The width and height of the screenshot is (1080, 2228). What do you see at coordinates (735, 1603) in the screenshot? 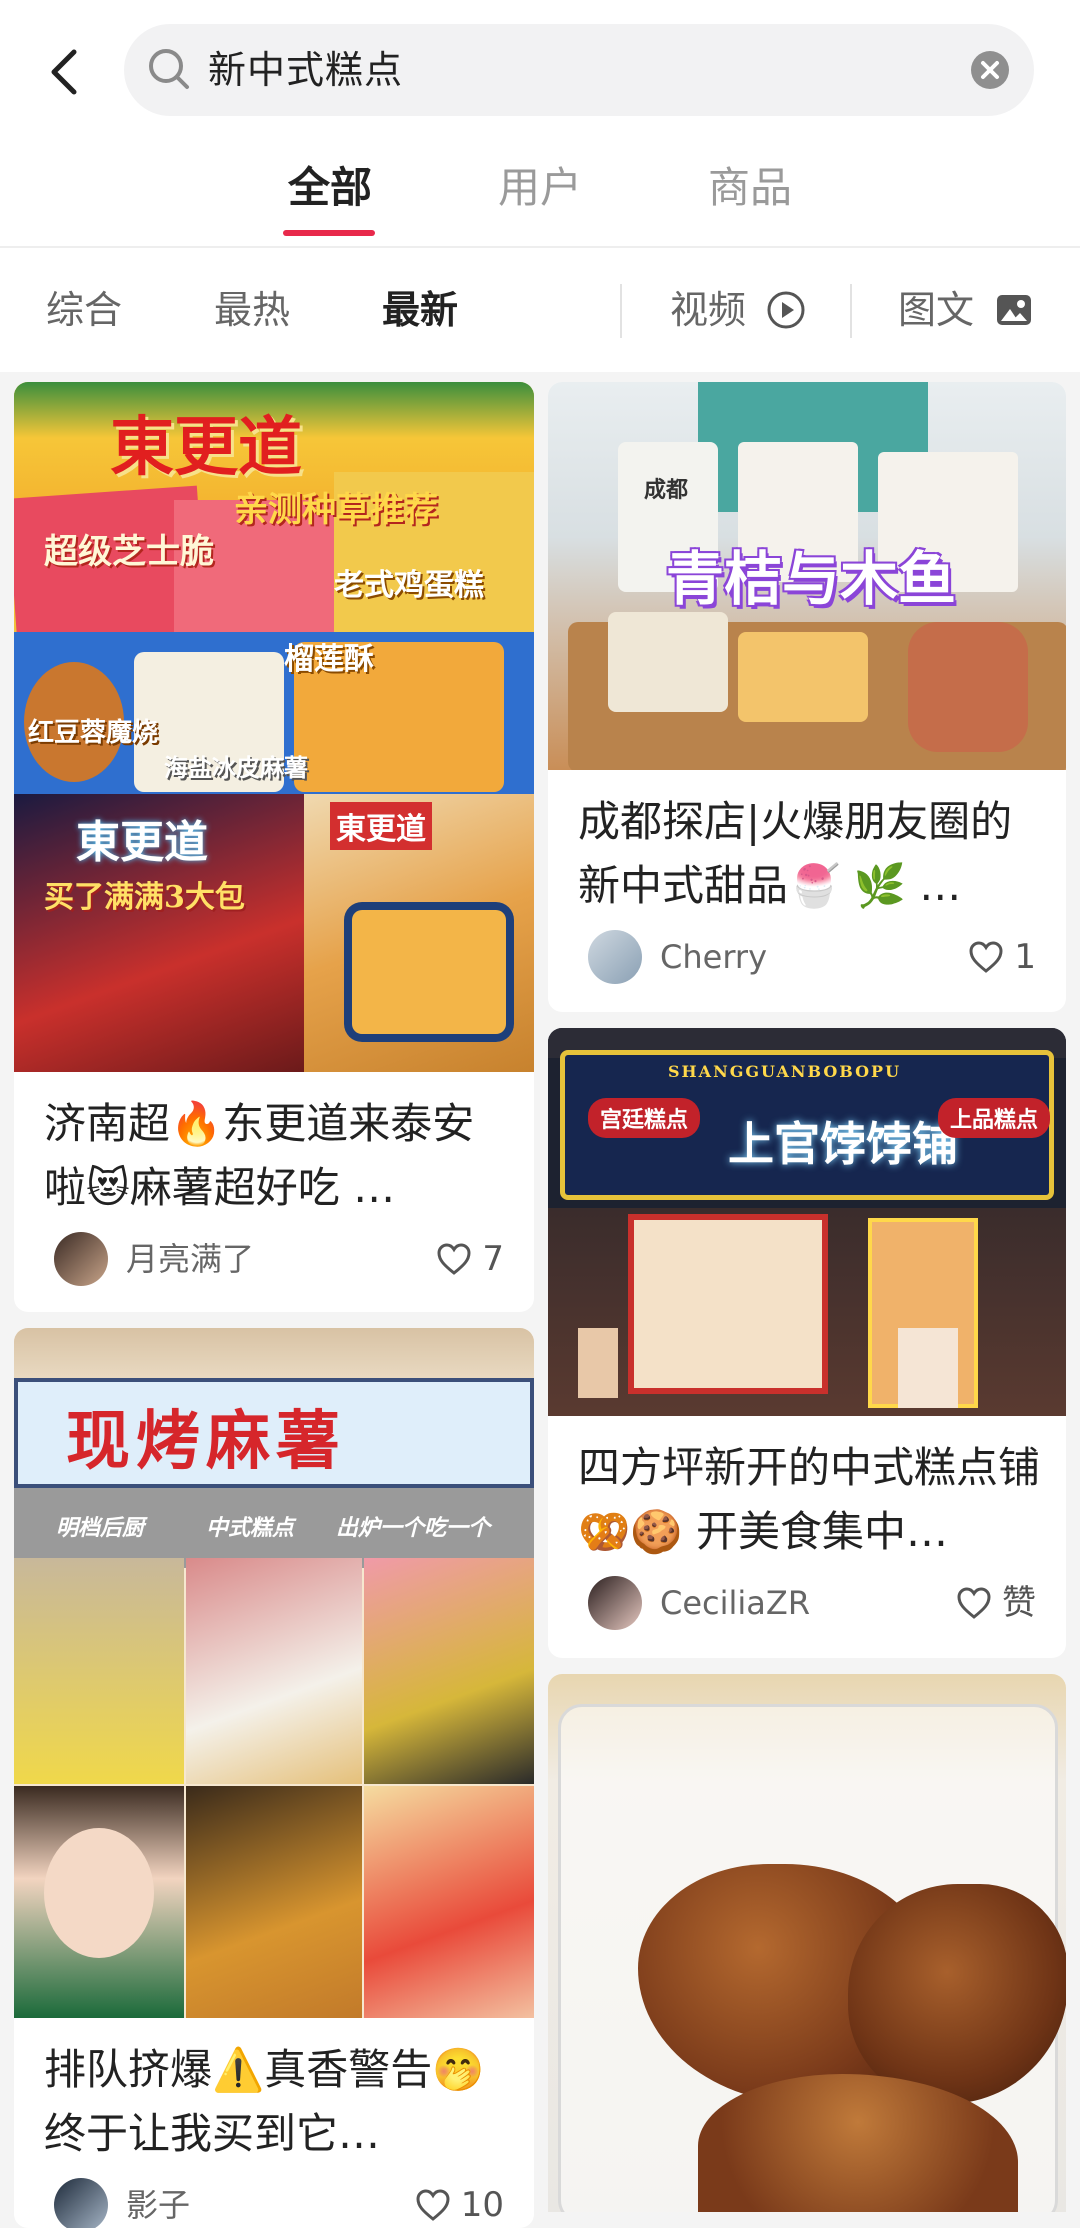
I see `author-name: CeciliaZR` at bounding box center [735, 1603].